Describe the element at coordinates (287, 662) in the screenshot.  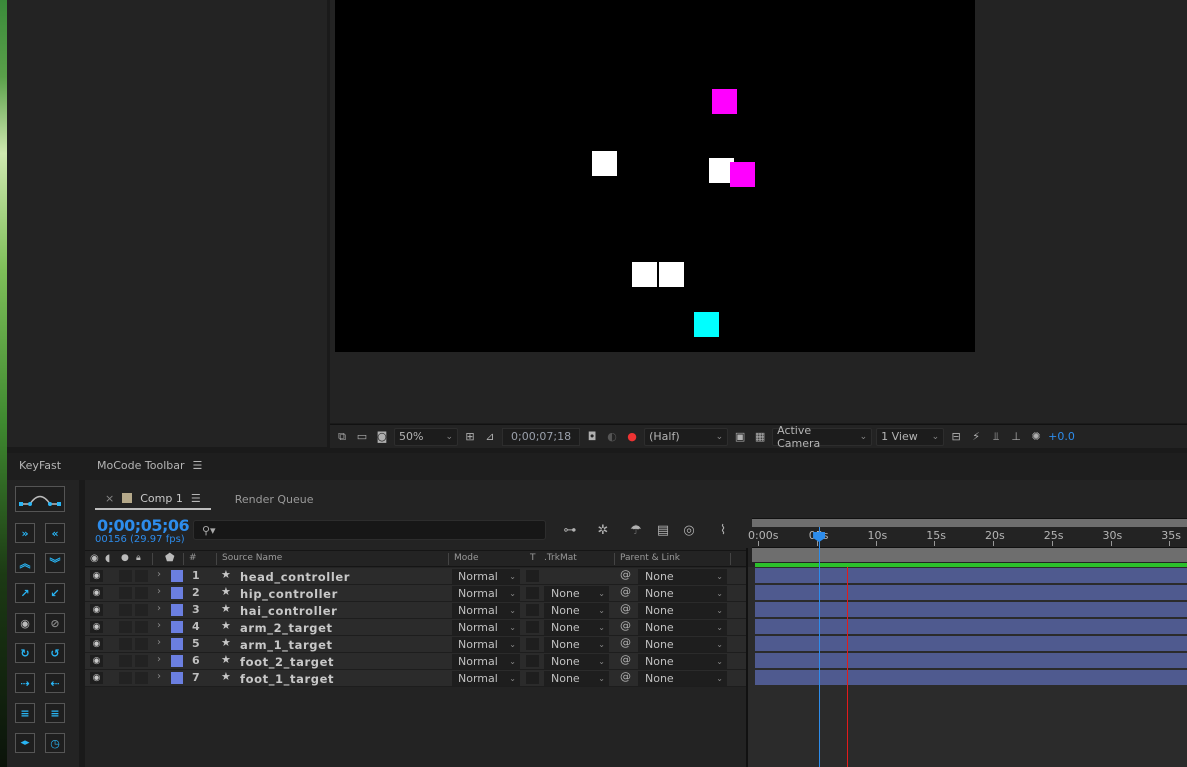
I see `layer-name: foot_2_target` at that location.